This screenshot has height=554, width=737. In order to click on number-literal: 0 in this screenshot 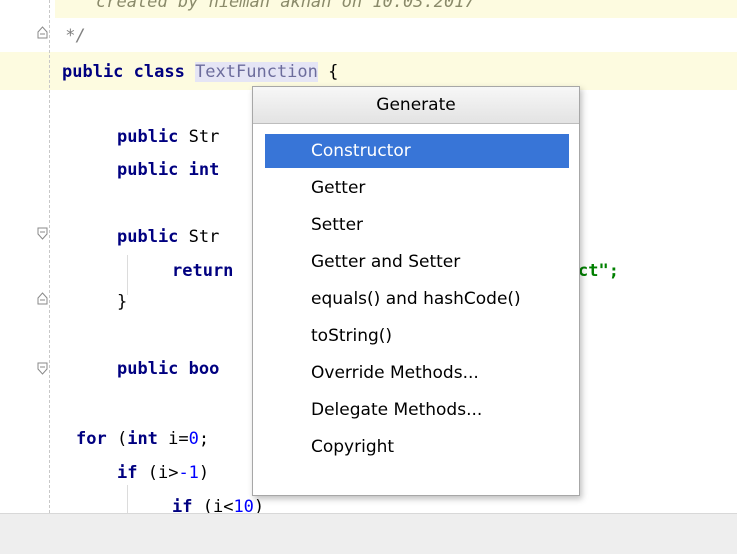, I will do `click(193, 439)`.